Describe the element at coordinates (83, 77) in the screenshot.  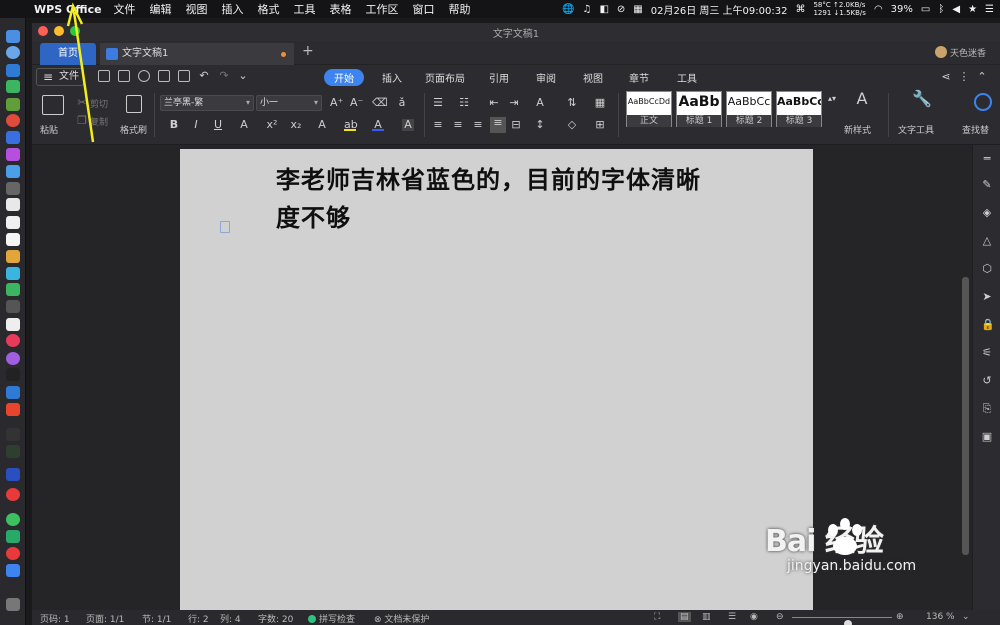
I see `arrow-shaft` at that location.